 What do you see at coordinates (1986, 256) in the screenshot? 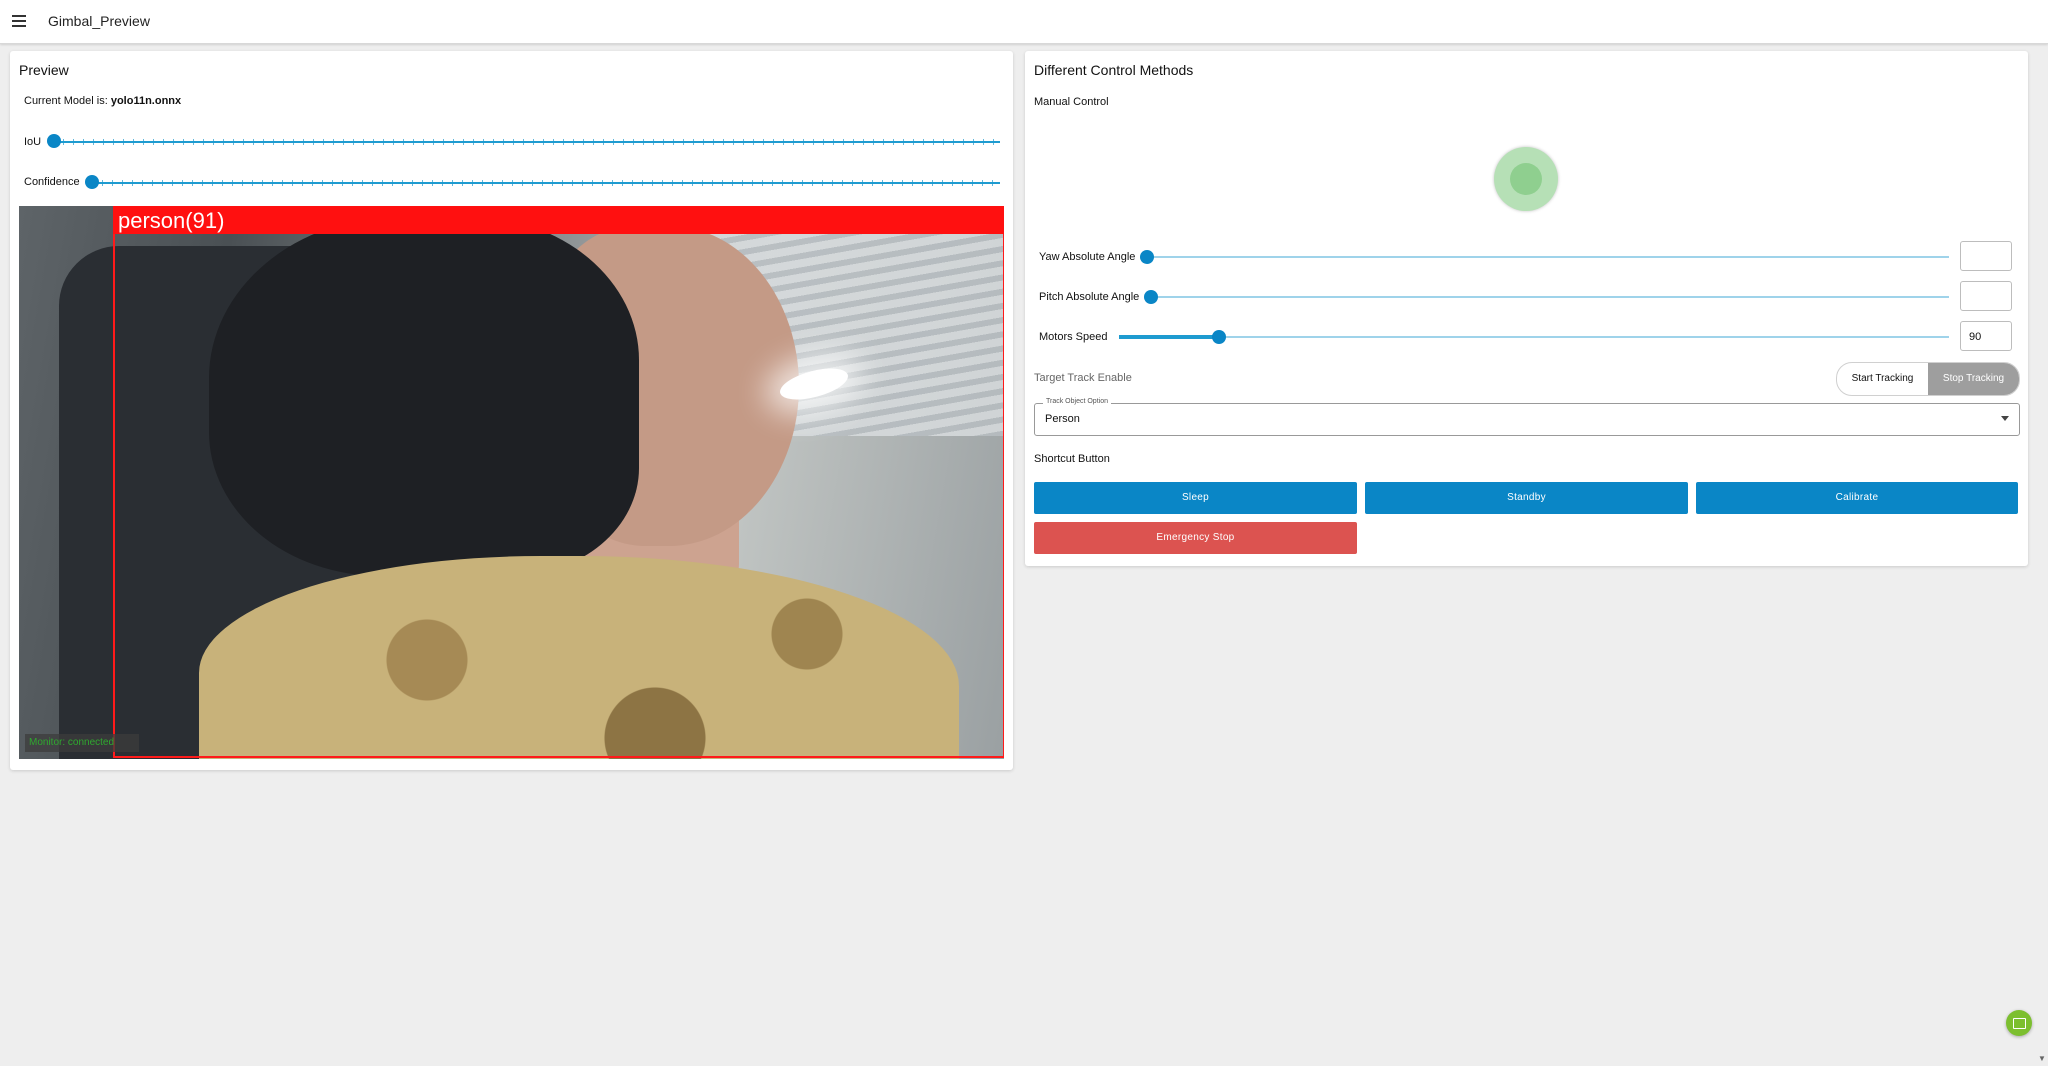
I see `yaw-input` at bounding box center [1986, 256].